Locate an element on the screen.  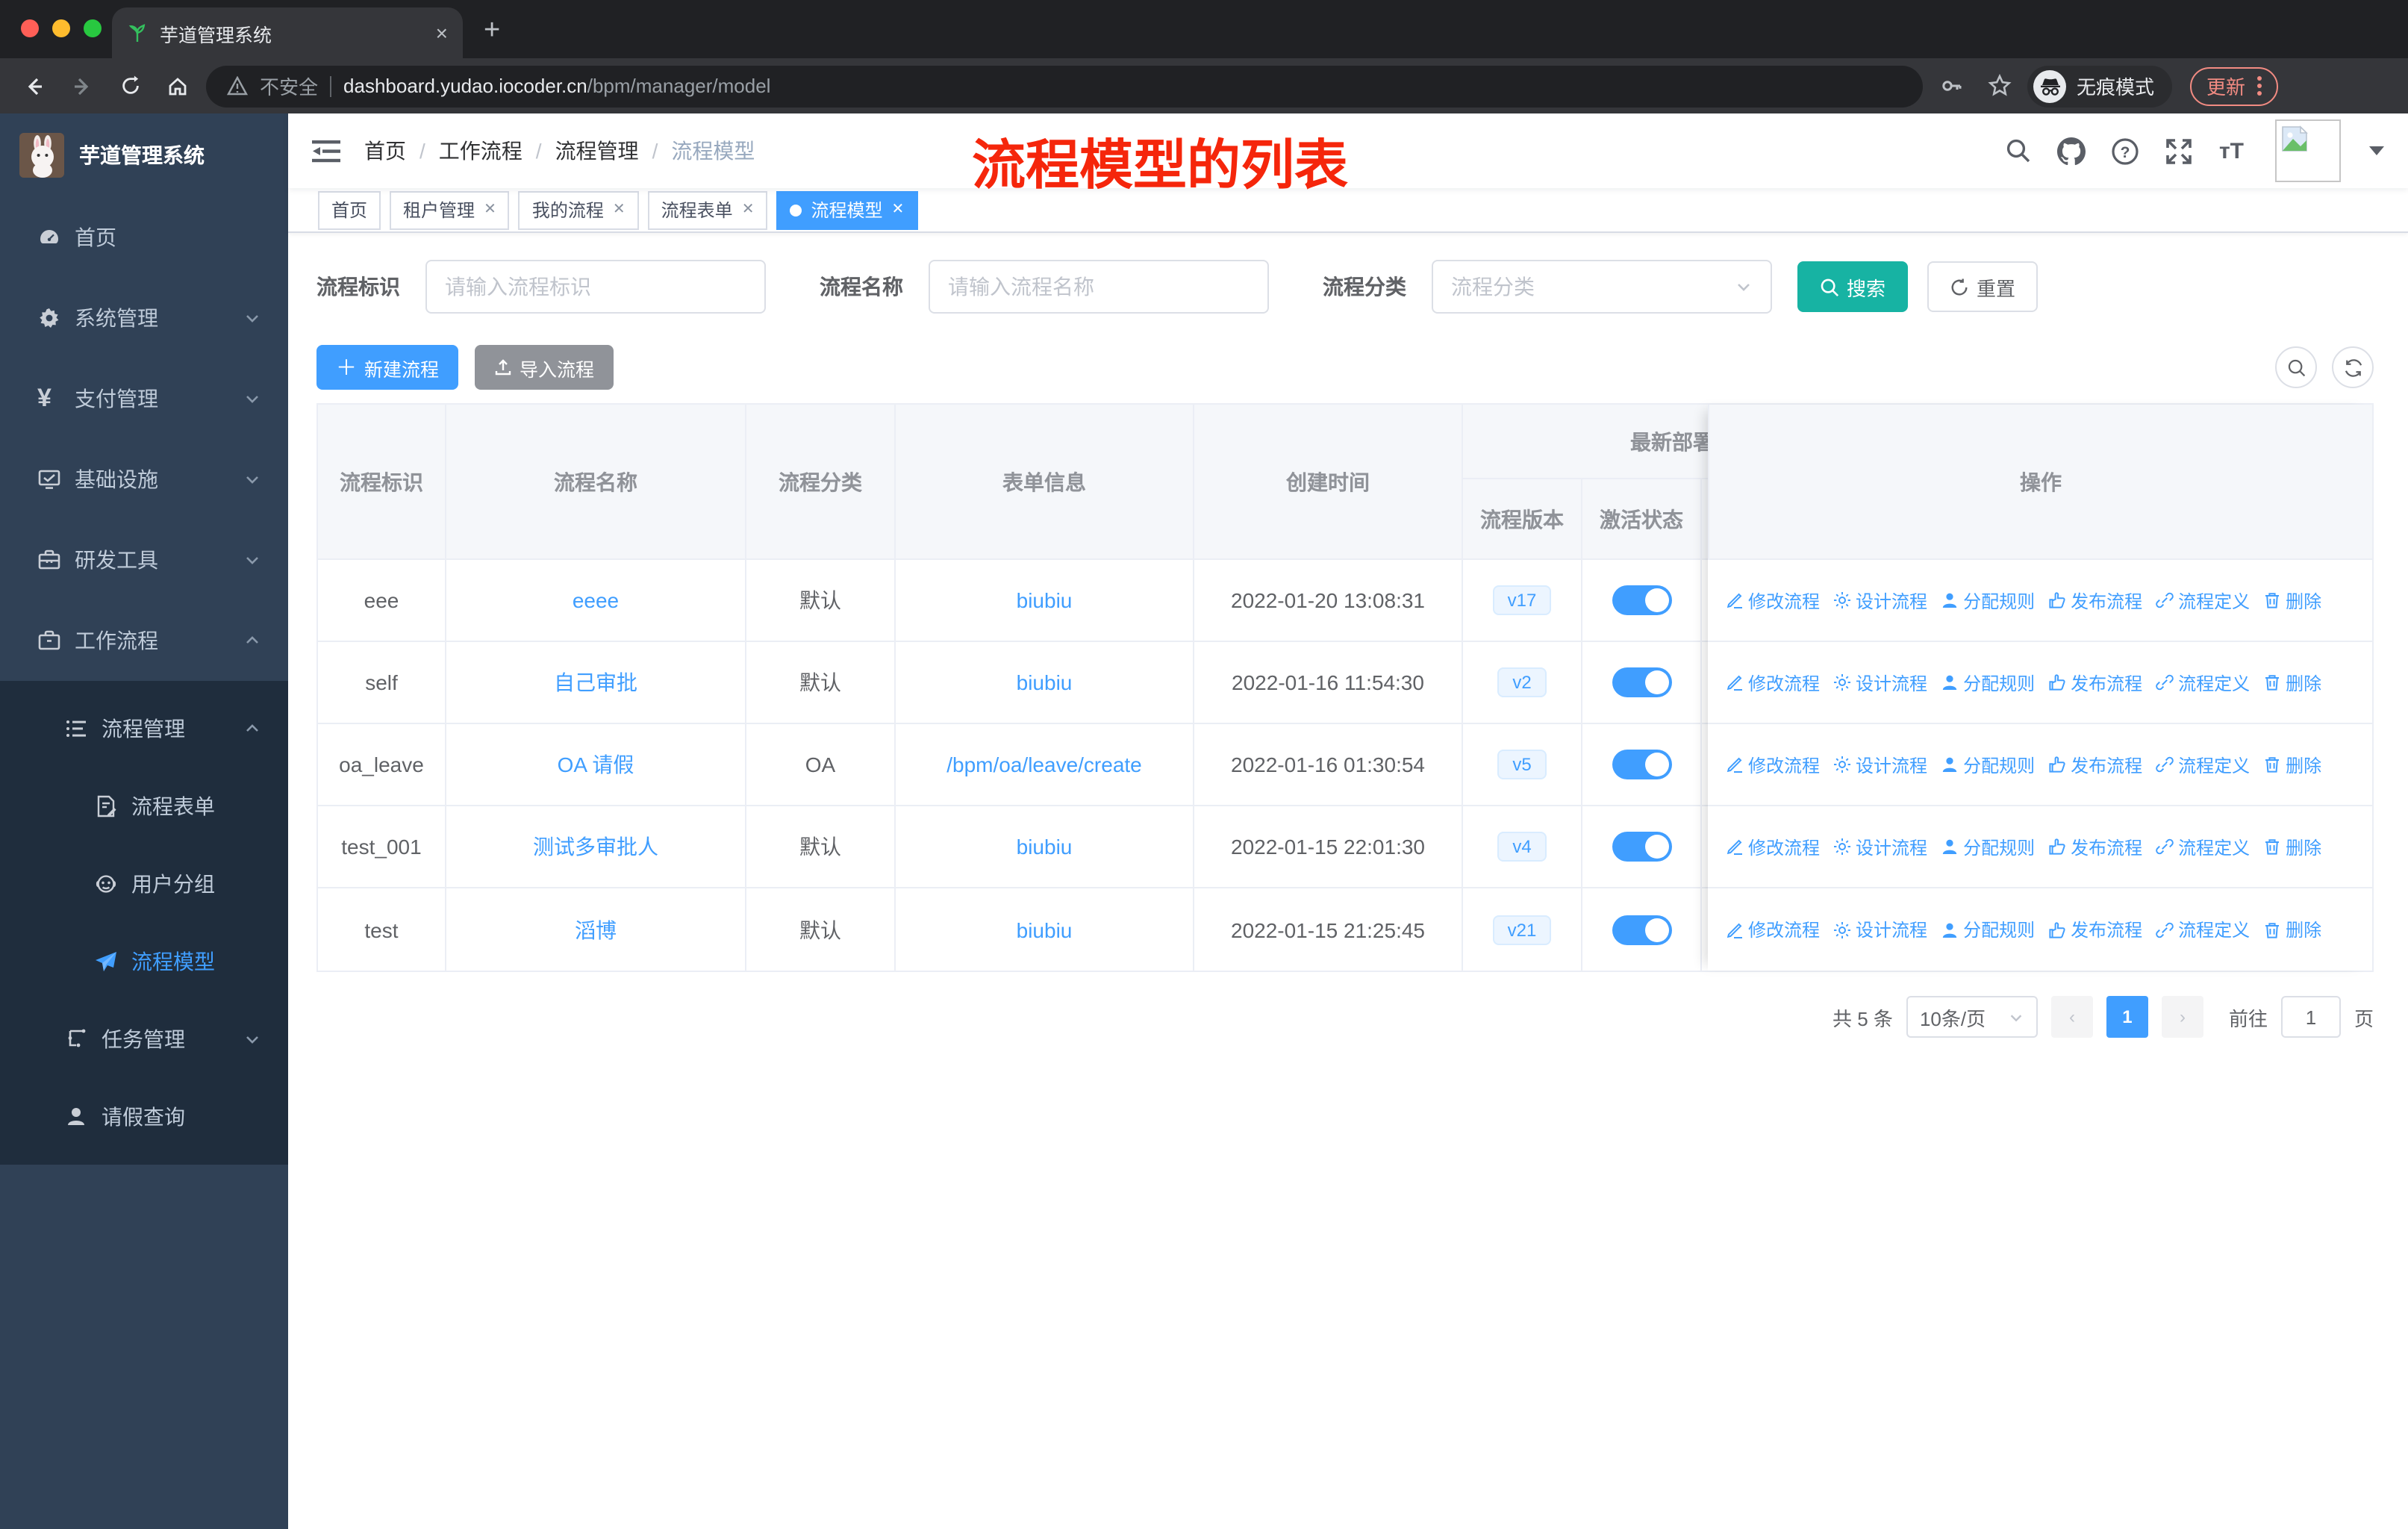
cell-model-name: 自己审批 is located at coordinates (596, 683).